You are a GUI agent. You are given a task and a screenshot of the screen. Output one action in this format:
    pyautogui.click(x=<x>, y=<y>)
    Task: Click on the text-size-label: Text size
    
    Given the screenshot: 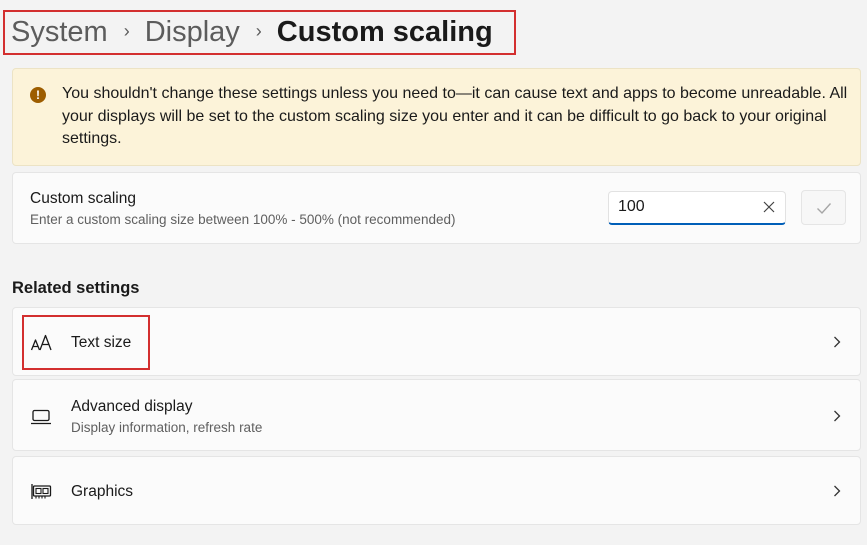 What is the action you would take?
    pyautogui.click(x=101, y=342)
    